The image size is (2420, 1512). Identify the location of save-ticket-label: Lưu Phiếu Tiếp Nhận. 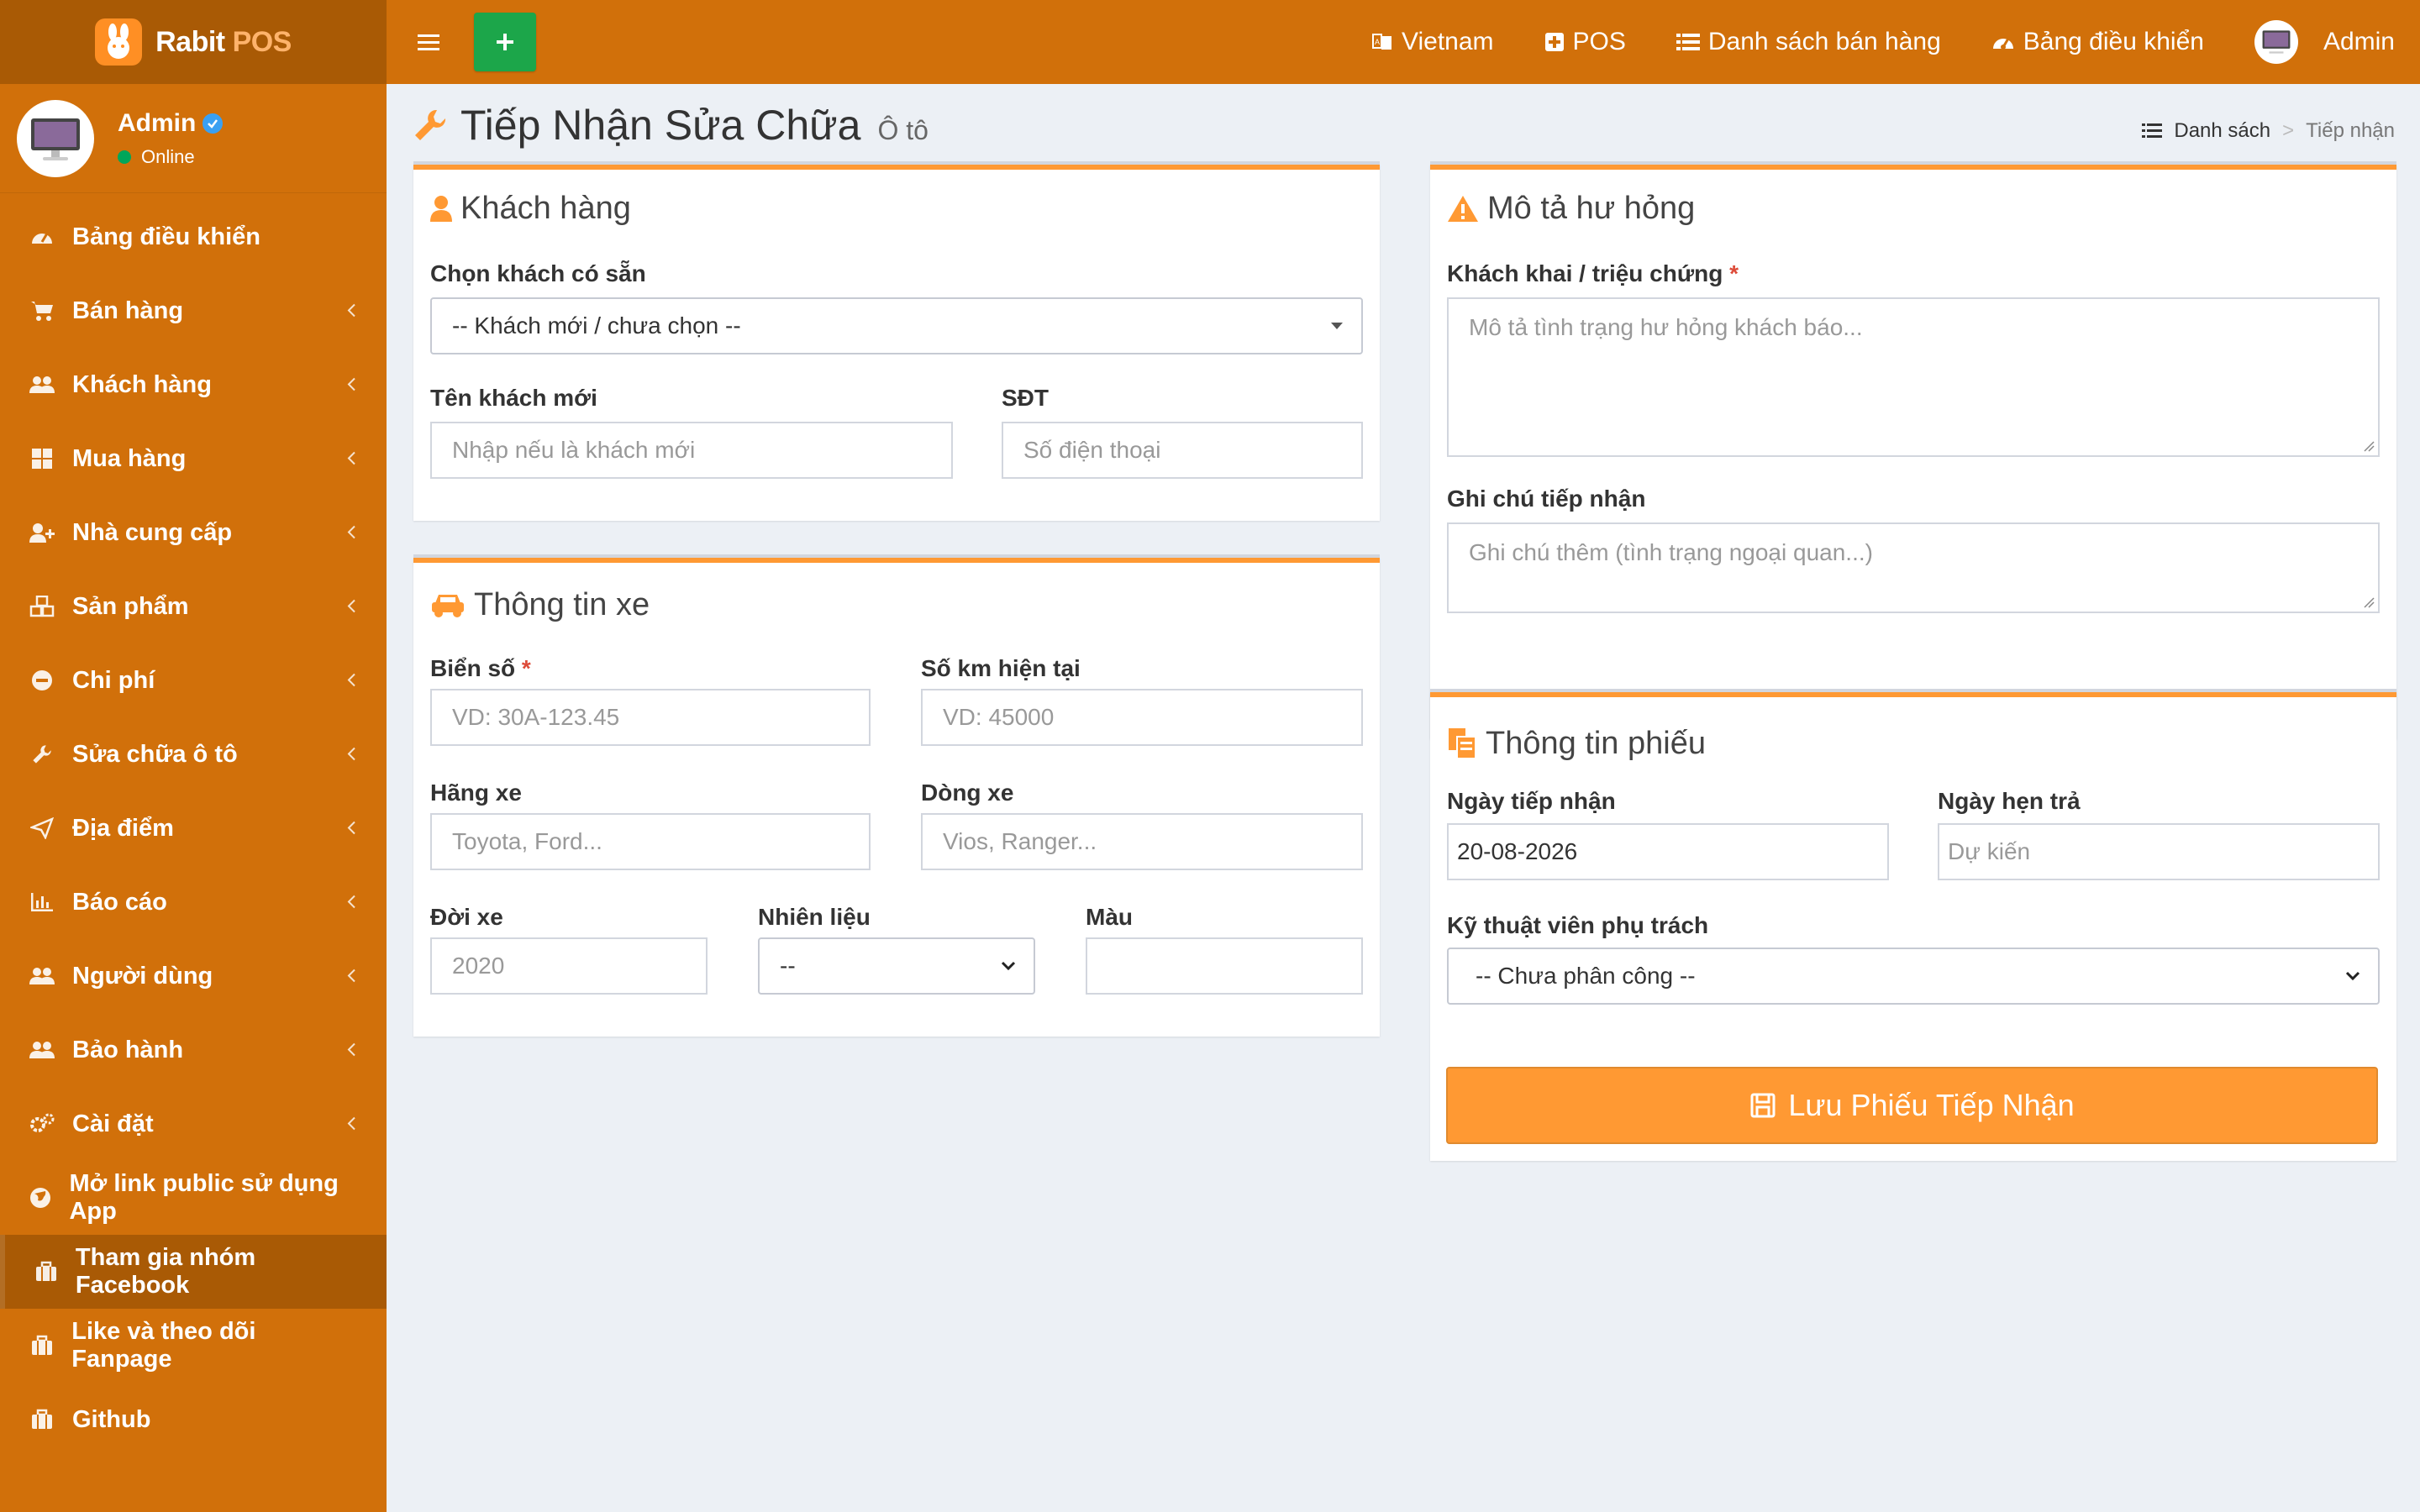
(1931, 1105).